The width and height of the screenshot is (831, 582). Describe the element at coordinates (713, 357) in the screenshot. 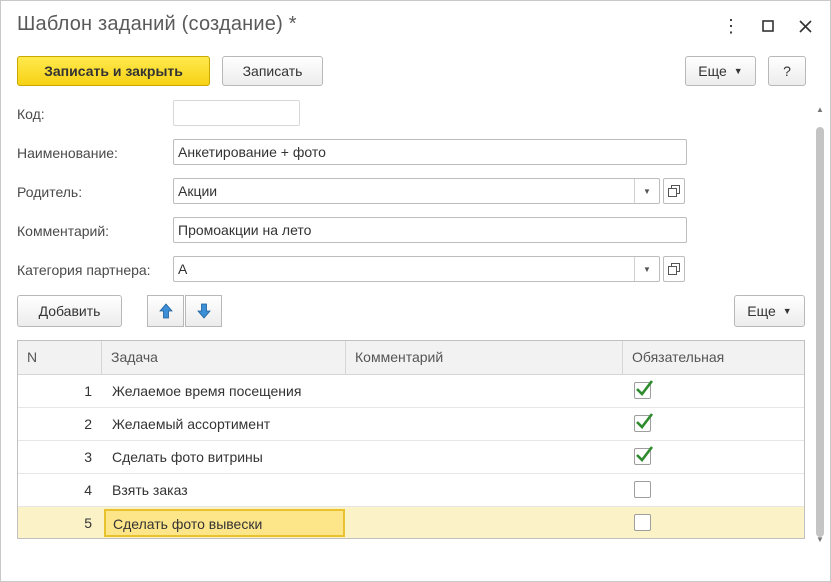

I see `column-header-required: Обязательная` at that location.